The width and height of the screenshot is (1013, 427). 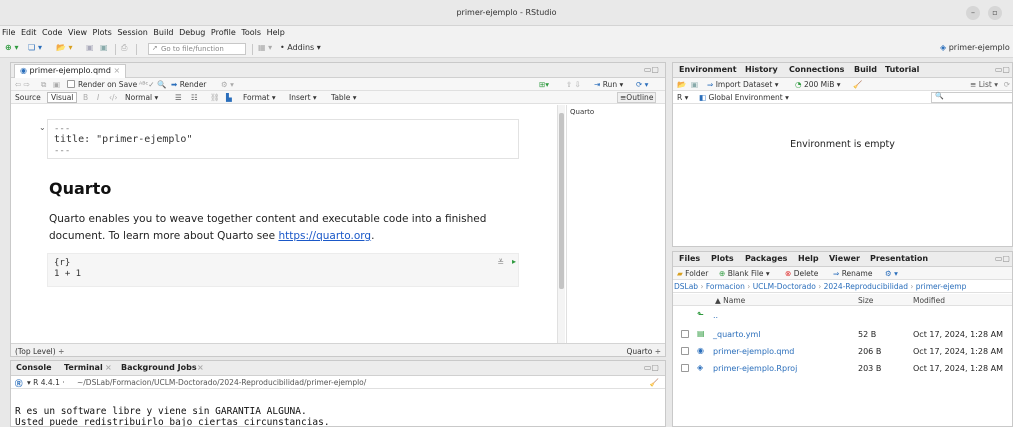 What do you see at coordinates (141, 97) in the screenshot?
I see `style-select: Normal ▾` at bounding box center [141, 97].